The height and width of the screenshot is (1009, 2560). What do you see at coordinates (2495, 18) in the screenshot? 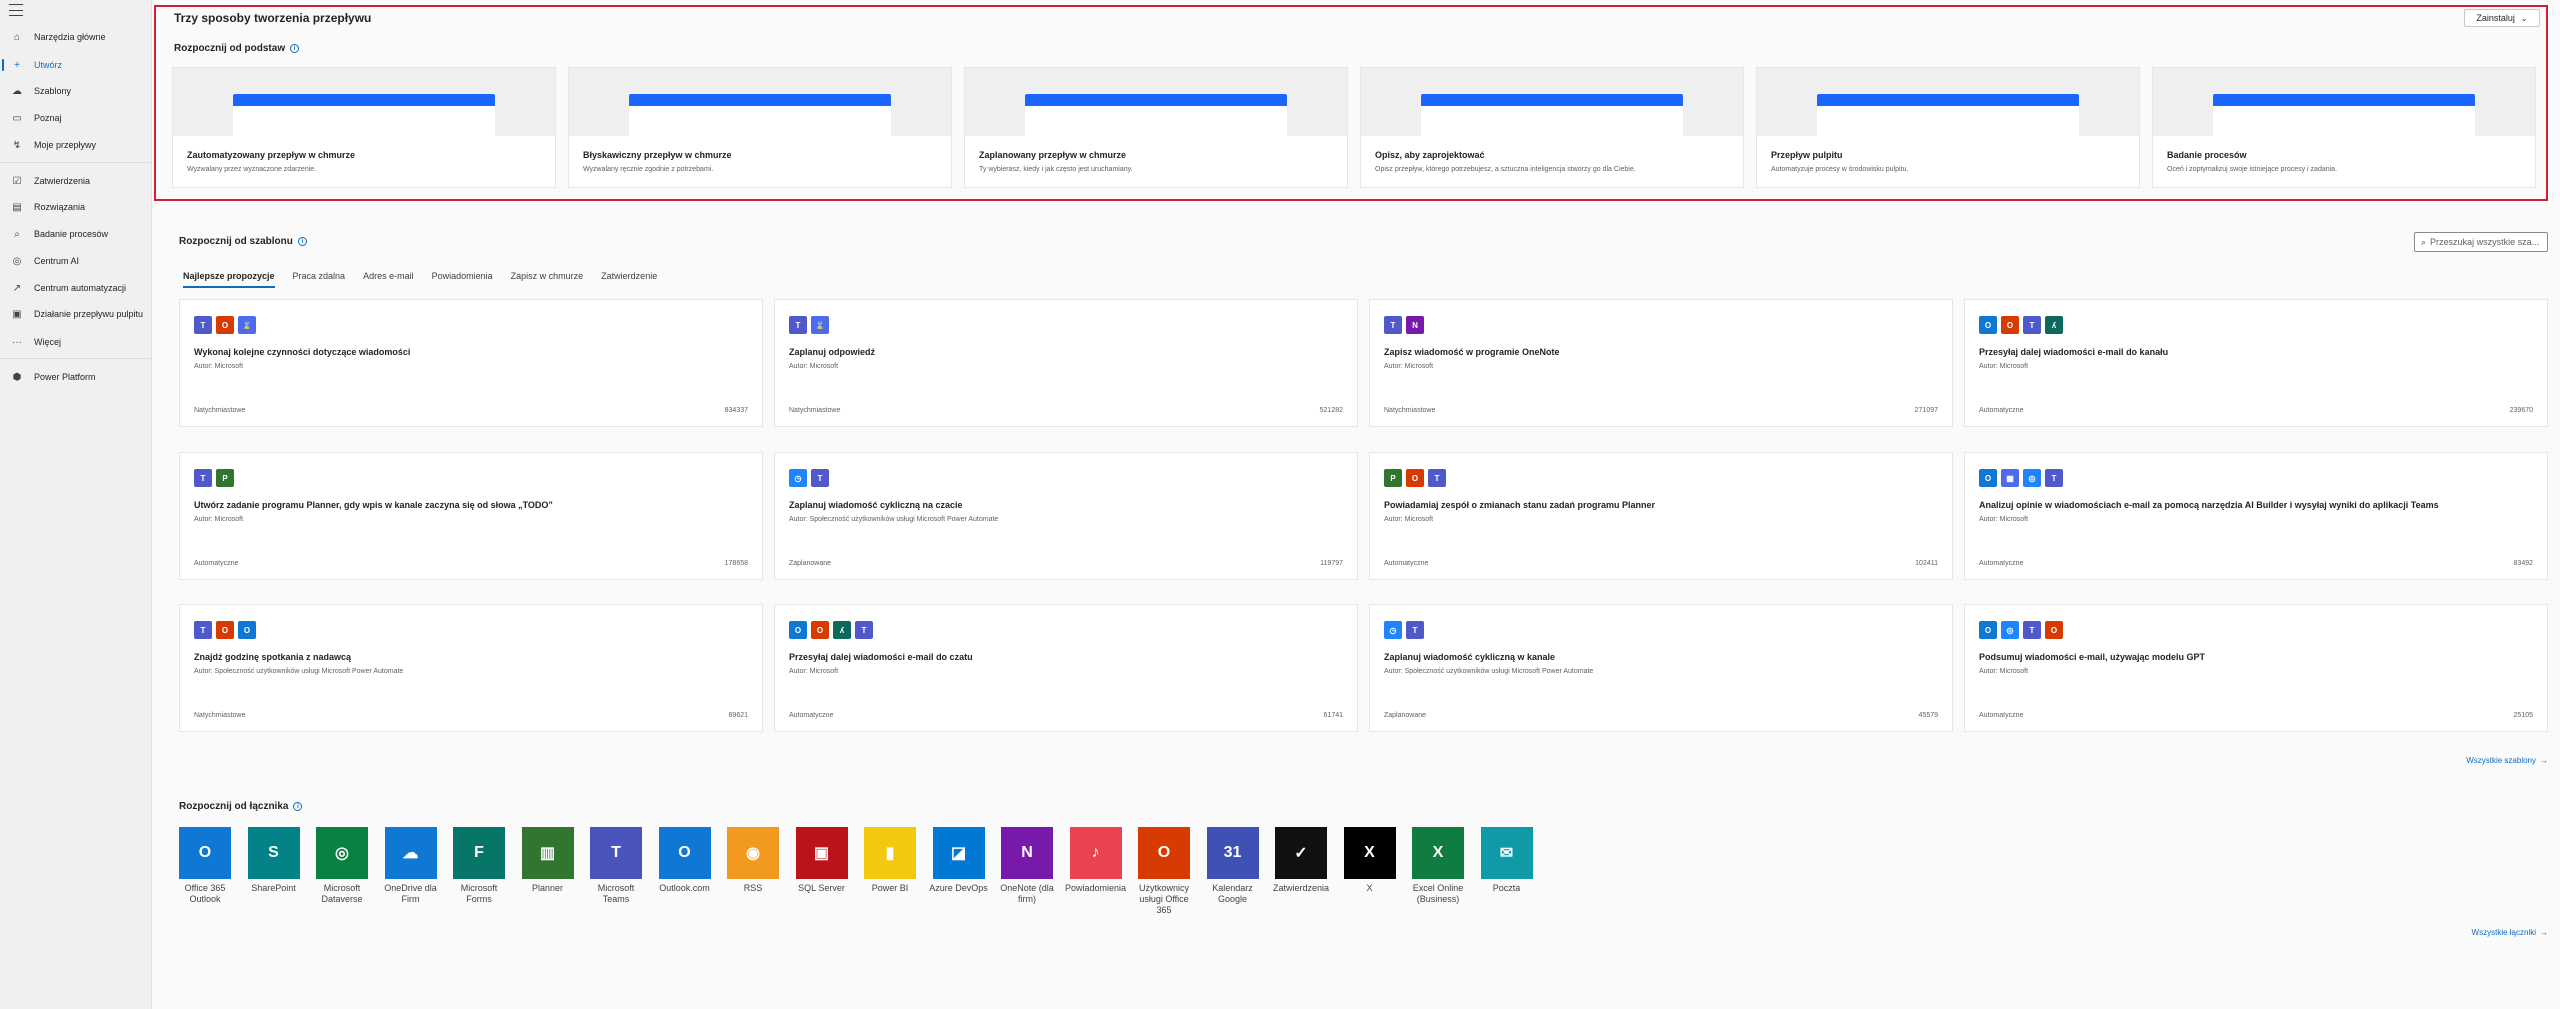
I see `install-button-label: Zainstaluj` at bounding box center [2495, 18].